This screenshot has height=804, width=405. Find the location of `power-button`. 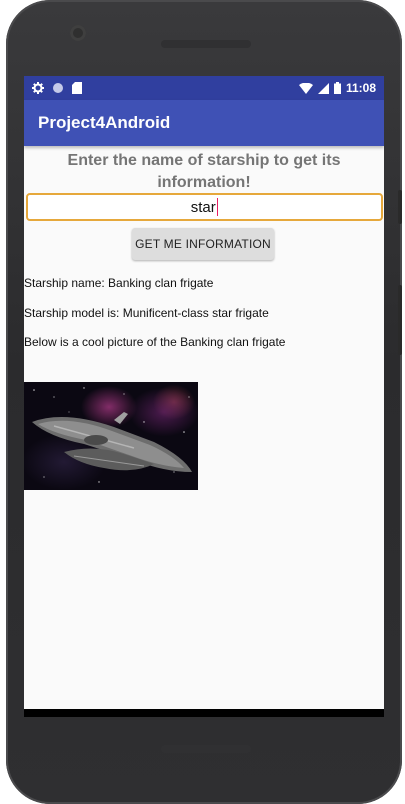

power-button is located at coordinates (400, 207).